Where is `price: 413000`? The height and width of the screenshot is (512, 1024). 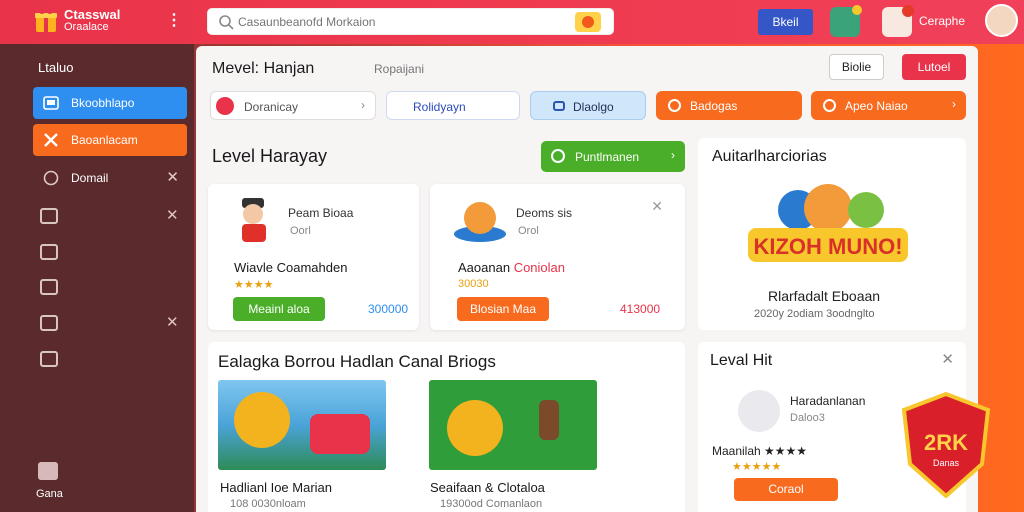 price: 413000 is located at coordinates (640, 309).